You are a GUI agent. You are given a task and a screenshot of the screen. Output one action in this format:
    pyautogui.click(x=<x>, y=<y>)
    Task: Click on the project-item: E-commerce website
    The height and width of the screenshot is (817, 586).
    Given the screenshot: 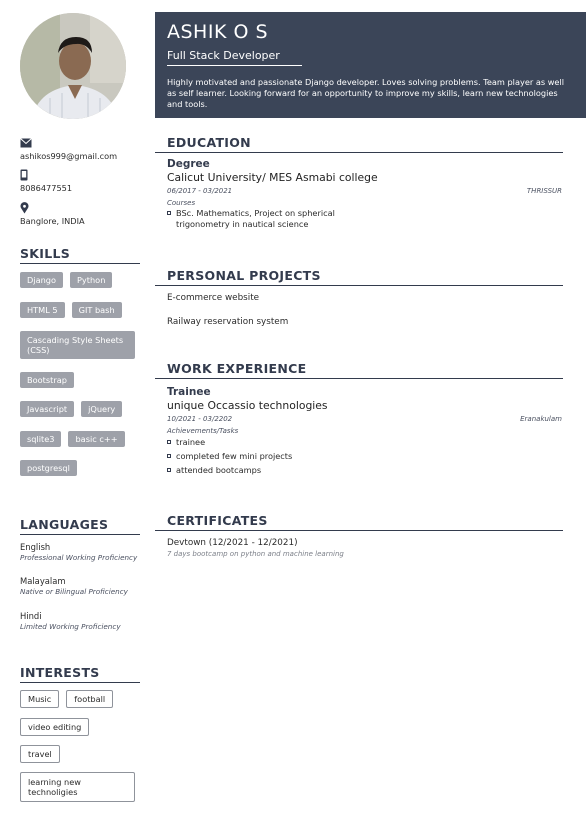 What is the action you would take?
    pyautogui.click(x=213, y=298)
    